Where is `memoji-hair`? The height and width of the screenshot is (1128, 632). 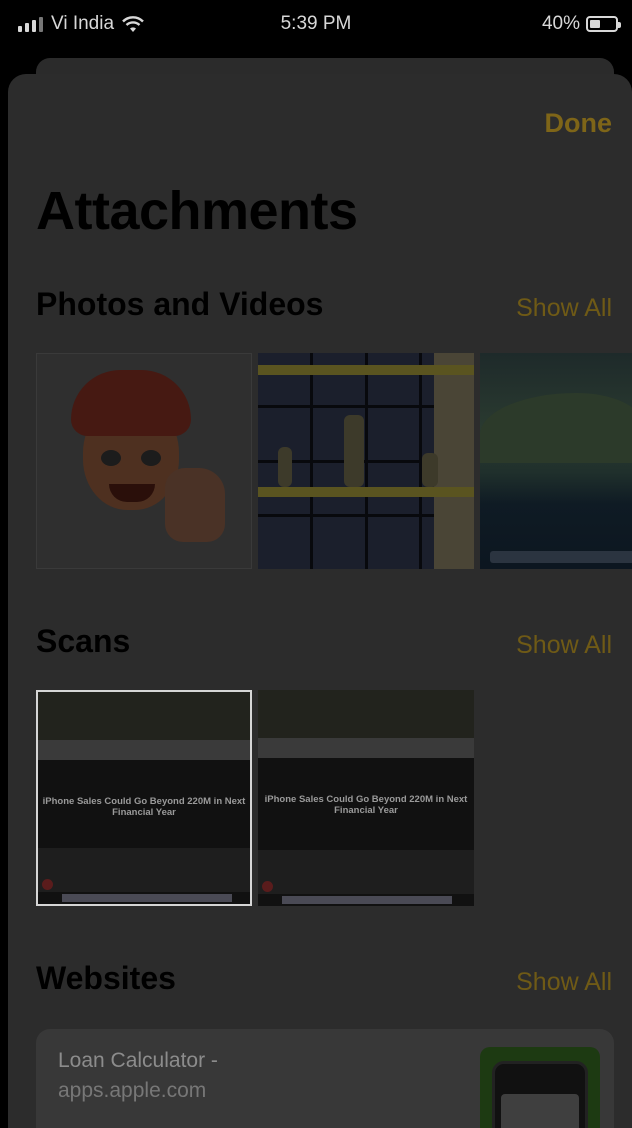
memoji-hair is located at coordinates (131, 403).